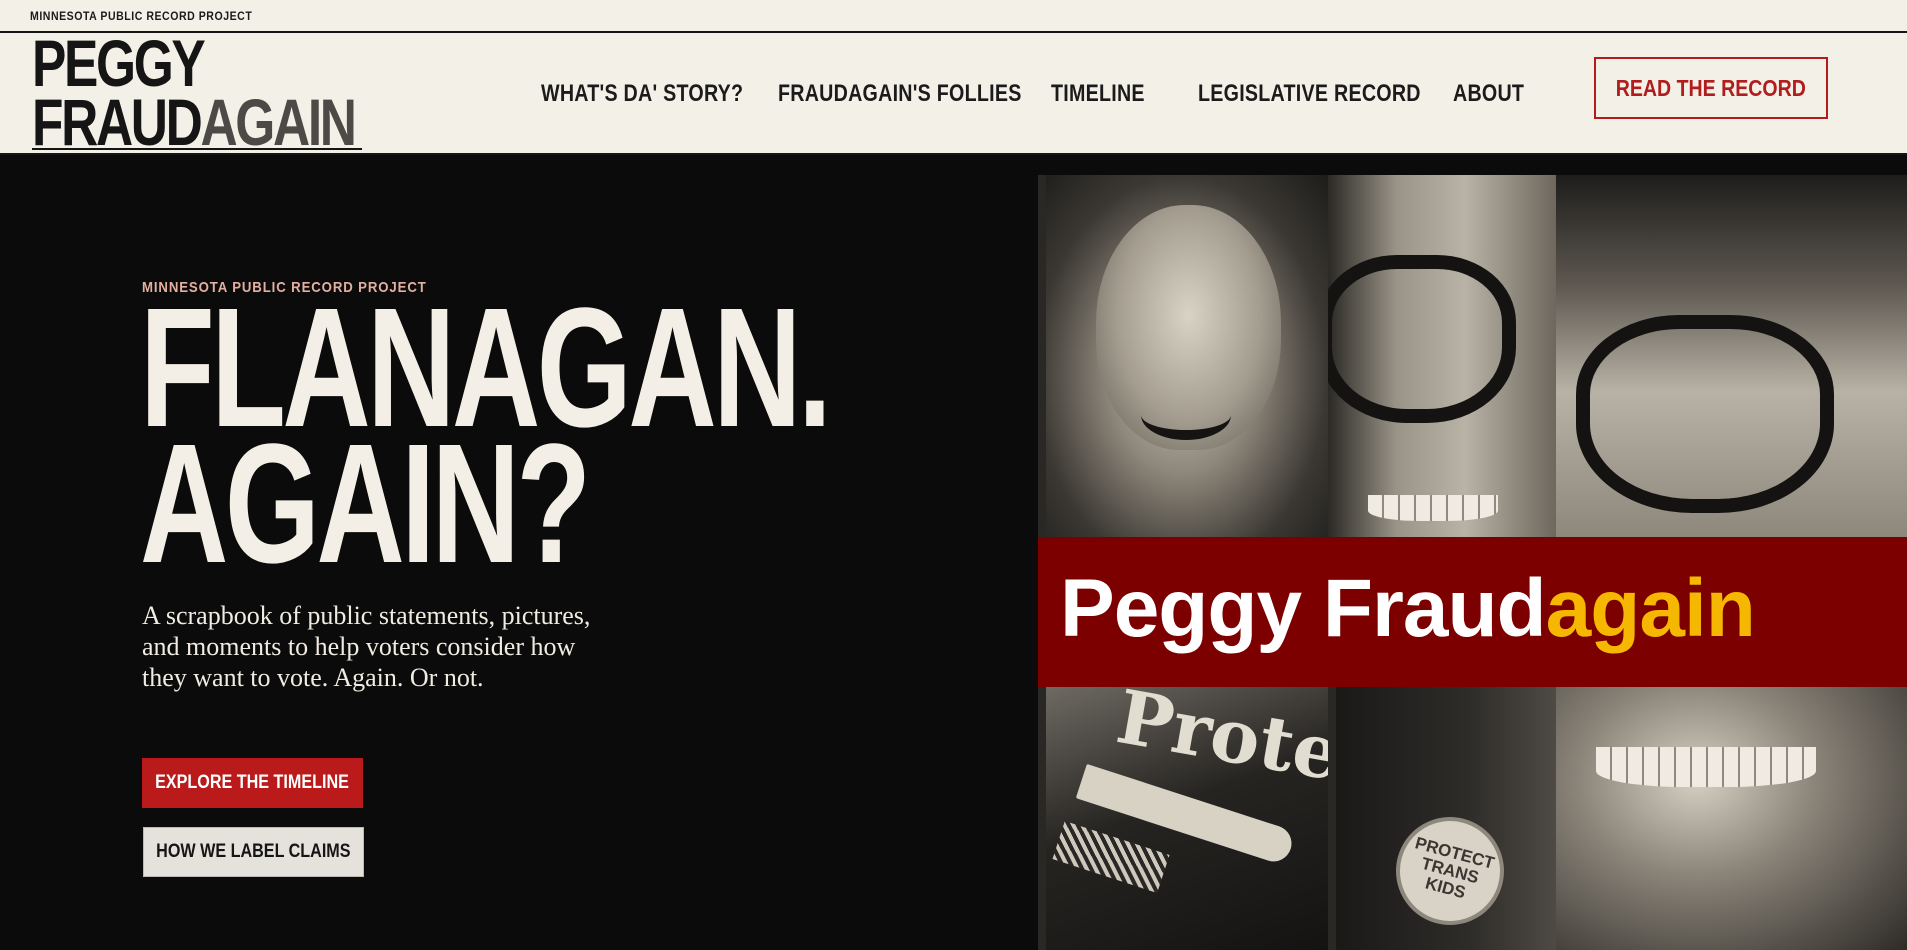  What do you see at coordinates (1731, 818) in the screenshot?
I see `collage-photo-mouth` at bounding box center [1731, 818].